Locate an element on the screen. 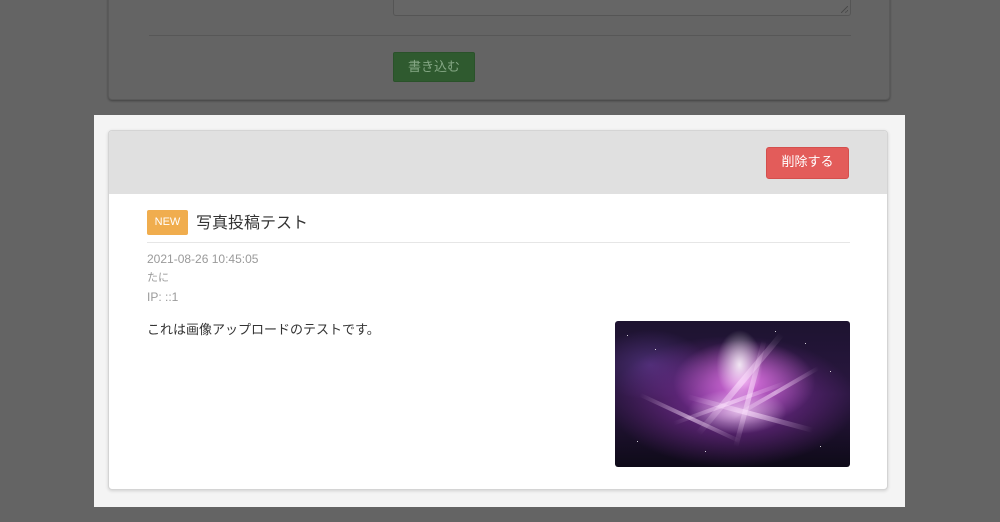 This screenshot has height=522, width=1000. nebula-photo is located at coordinates (732, 394).